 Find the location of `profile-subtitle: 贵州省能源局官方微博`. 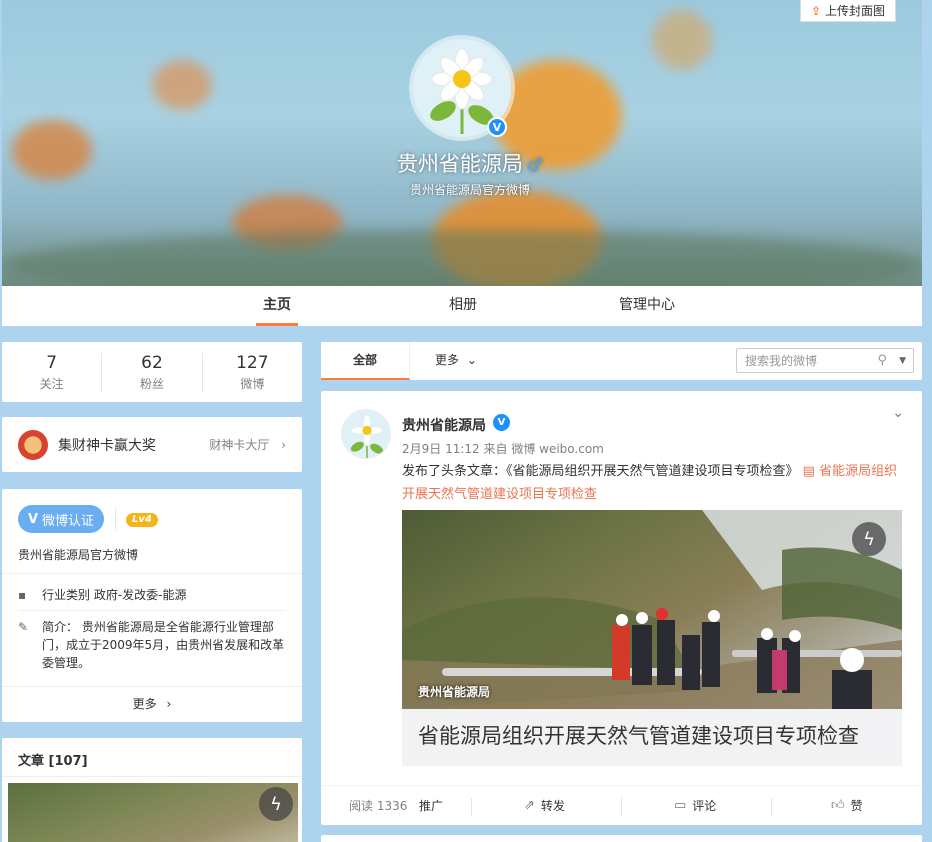

profile-subtitle: 贵州省能源局官方微博 is located at coordinates (469, 190).